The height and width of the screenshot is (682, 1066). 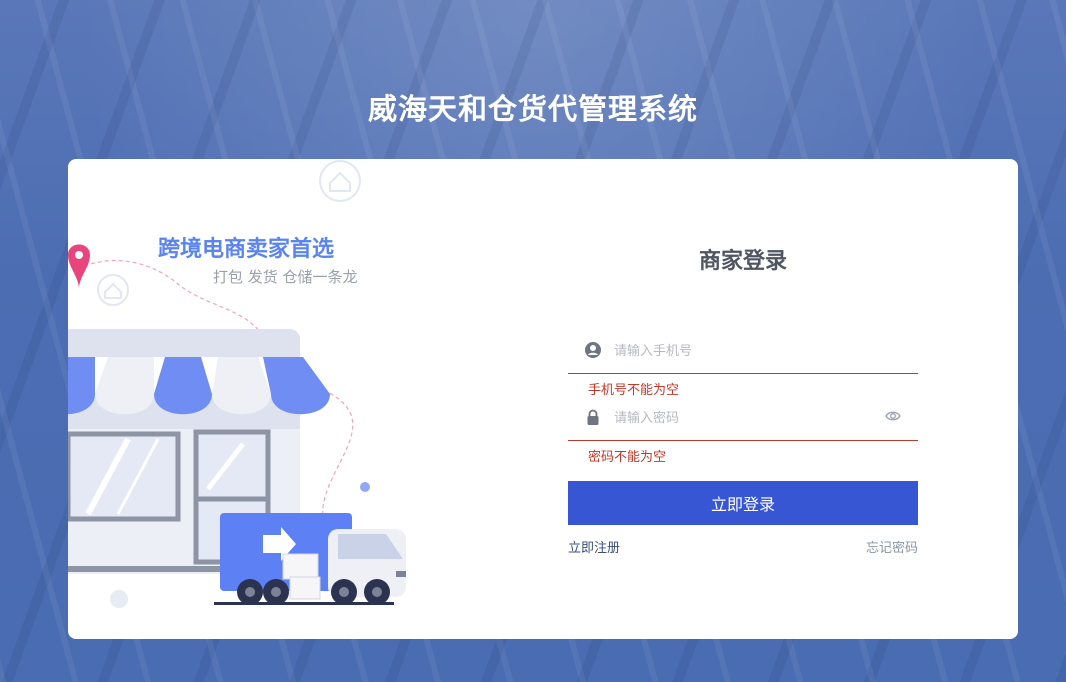 What do you see at coordinates (594, 546) in the screenshot?
I see `register-link: 立即注册` at bounding box center [594, 546].